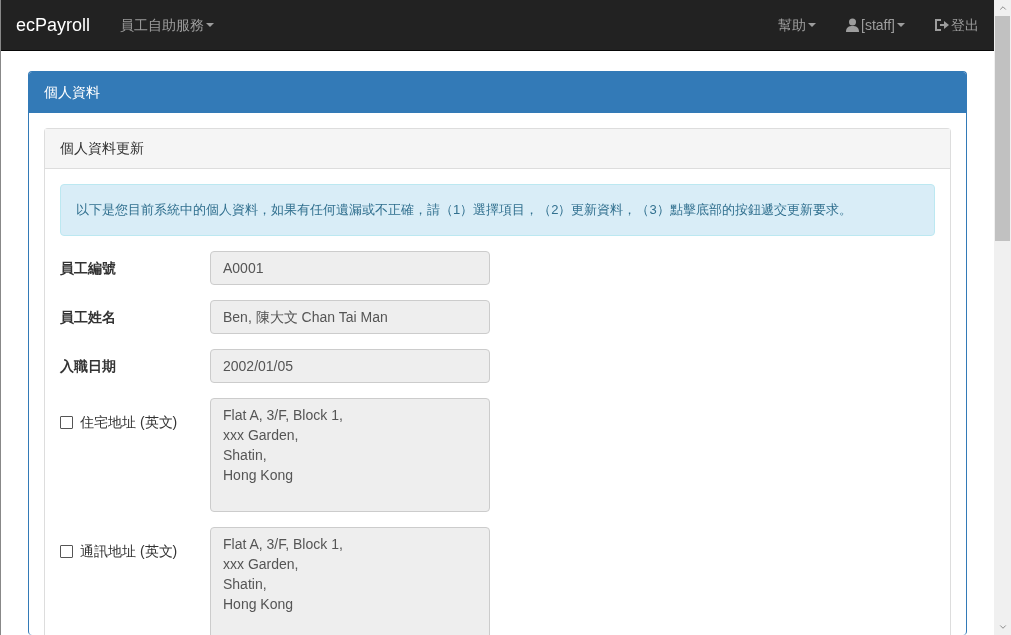  I want to click on input-field: Ben, 陳大文 Chan Tai Man, so click(350, 317).